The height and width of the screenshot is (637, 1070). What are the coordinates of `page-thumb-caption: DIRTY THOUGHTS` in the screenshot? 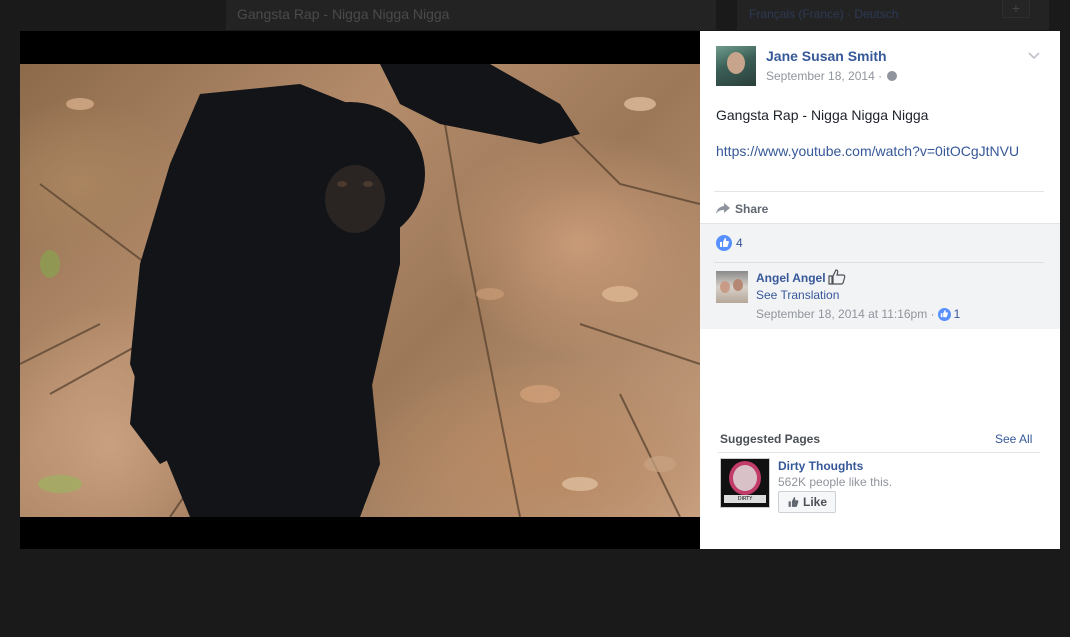 It's located at (745, 501).